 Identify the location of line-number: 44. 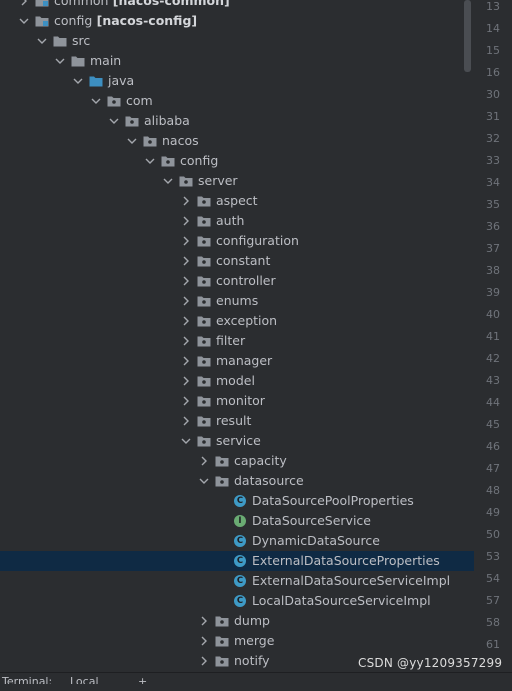
(493, 402).